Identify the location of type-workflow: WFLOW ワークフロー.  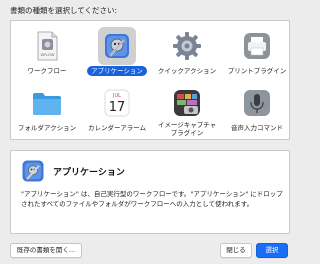
(47, 55).